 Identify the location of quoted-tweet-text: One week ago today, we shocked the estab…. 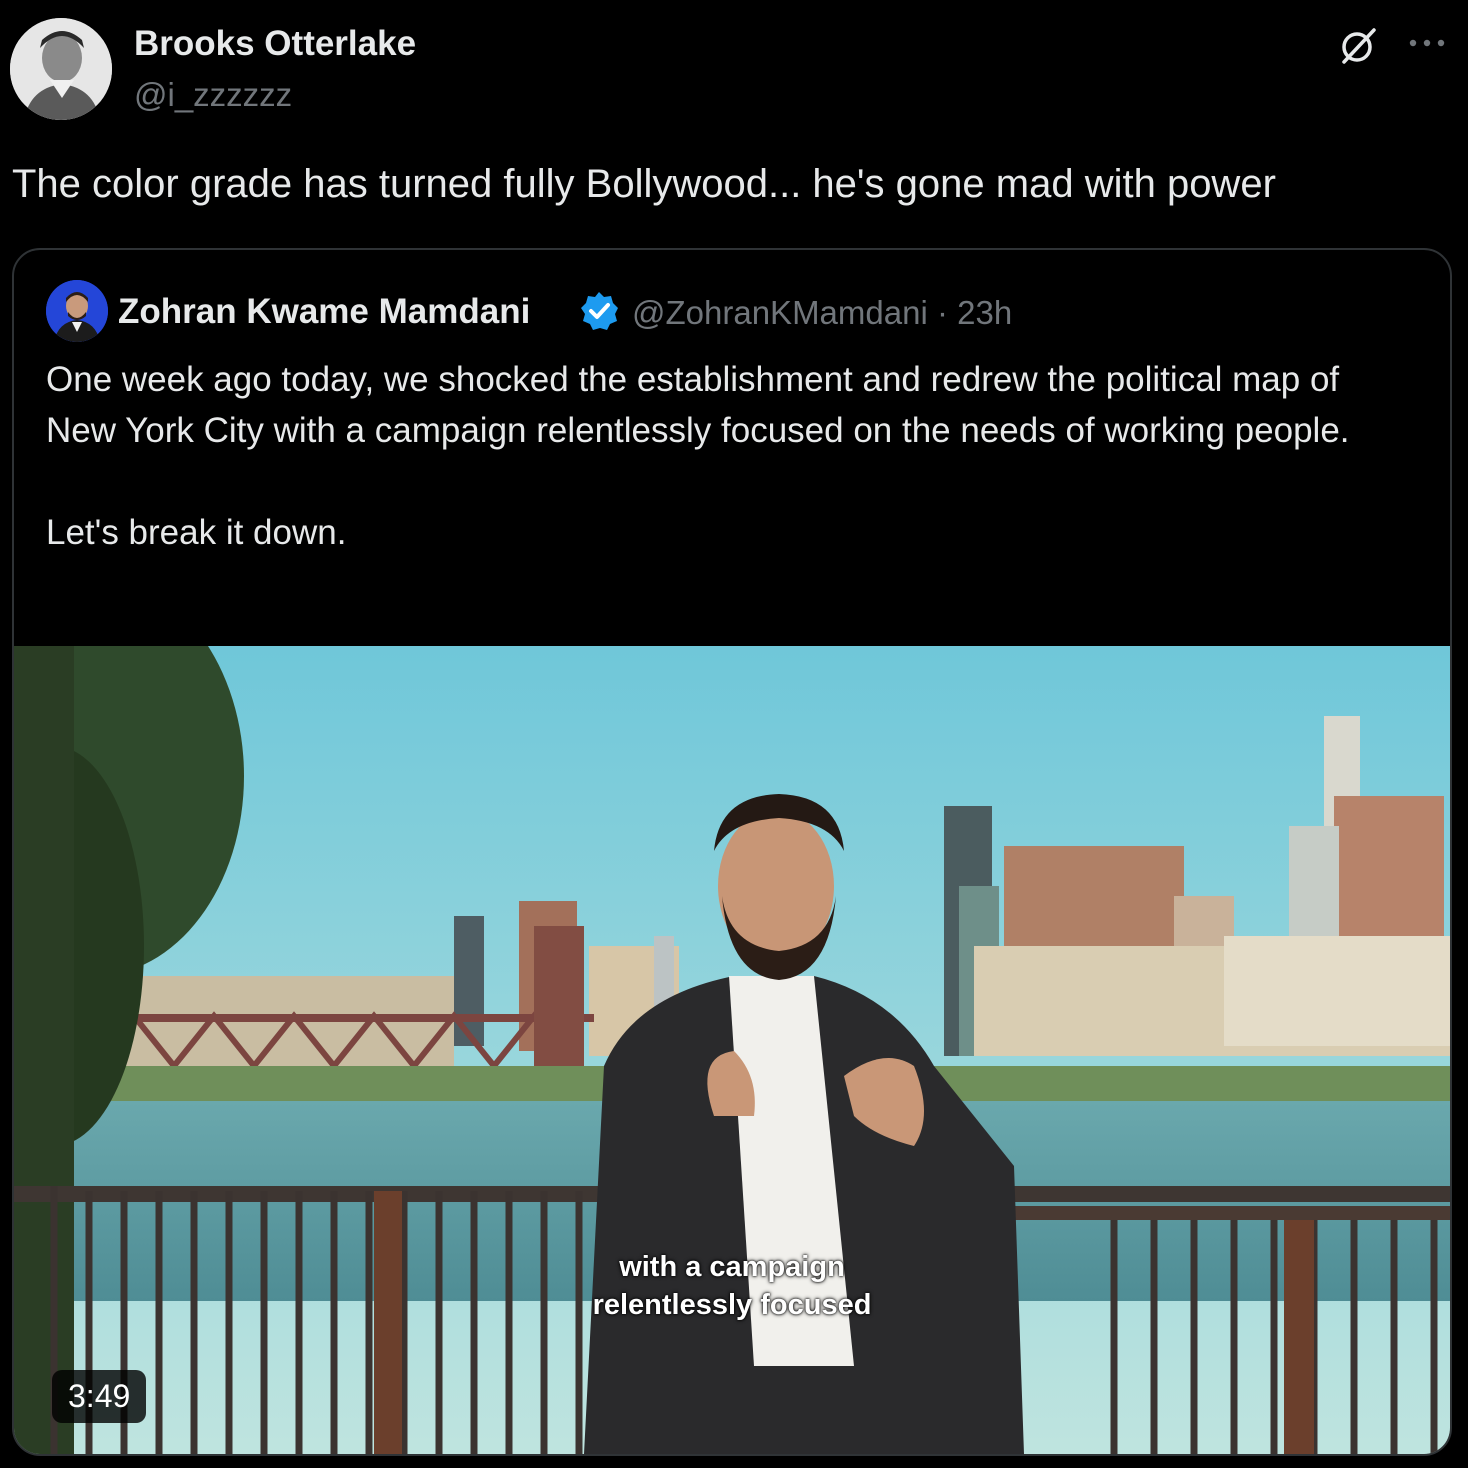
(698, 456).